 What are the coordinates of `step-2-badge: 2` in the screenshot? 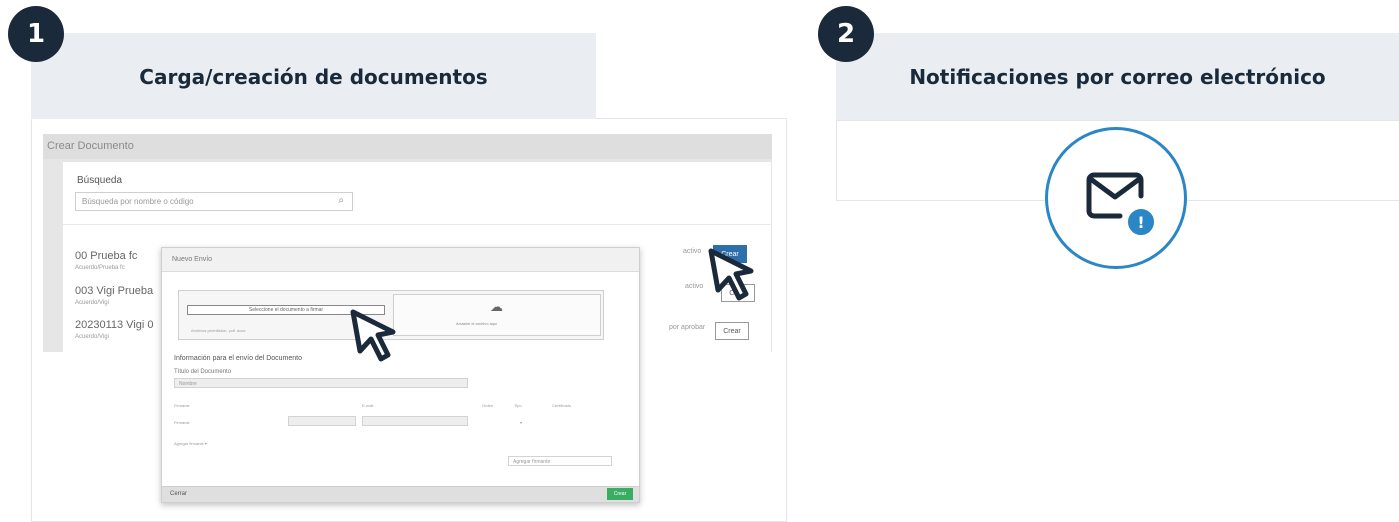 It's located at (846, 34).